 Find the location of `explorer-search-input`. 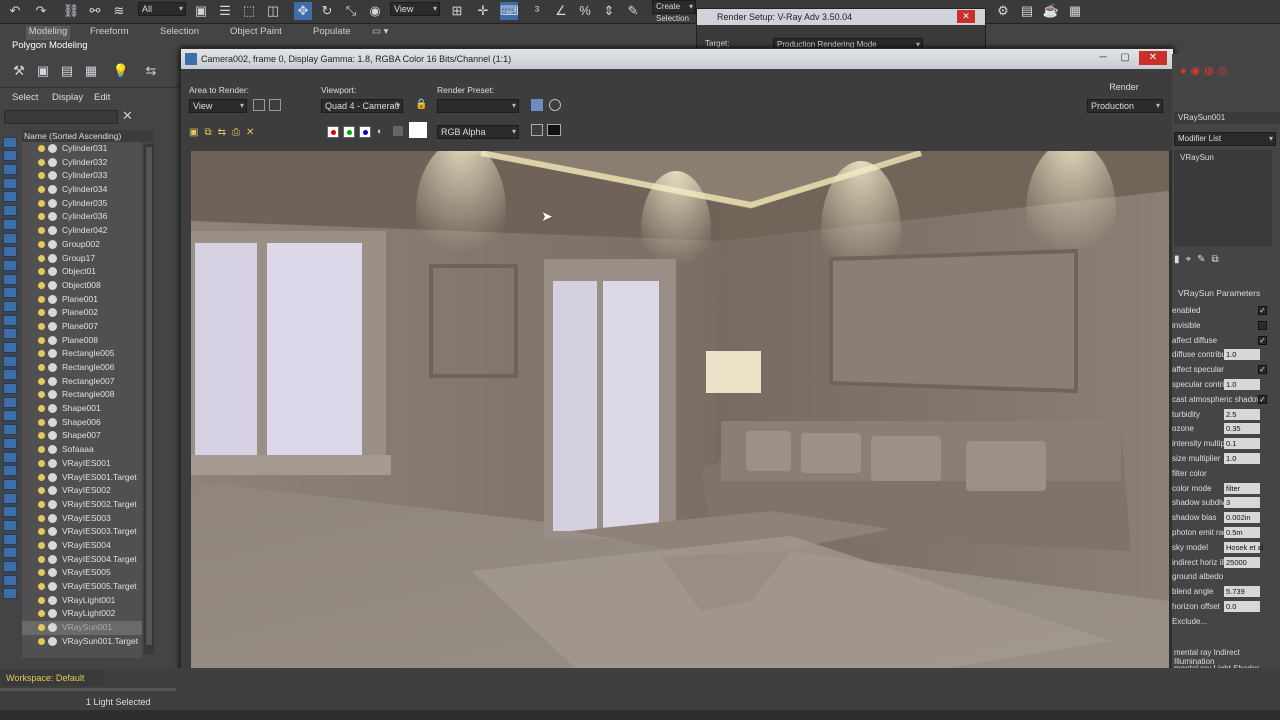

explorer-search-input is located at coordinates (61, 117).